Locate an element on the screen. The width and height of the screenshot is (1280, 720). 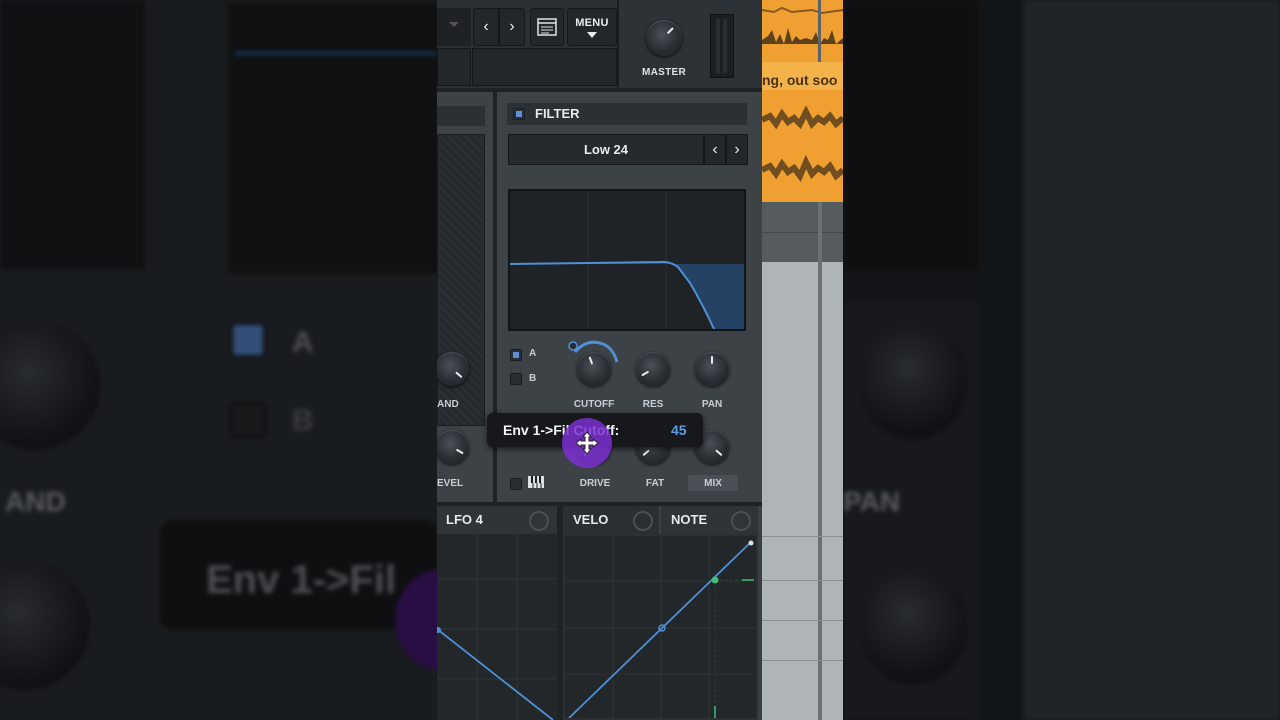
next-preset-button: › is located at coordinates (512, 27).